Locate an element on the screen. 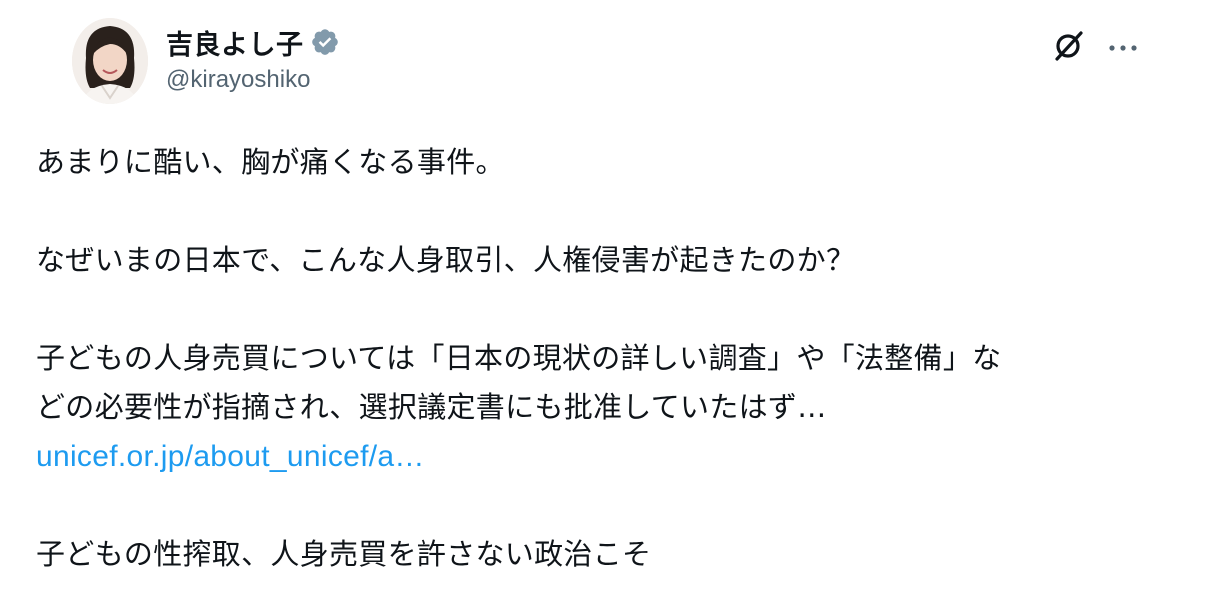 This screenshot has height=593, width=1214. tweet-line: なぜいまの日本で、こんな人身取引、人権侵害が起きたのか？ is located at coordinates (446, 260).